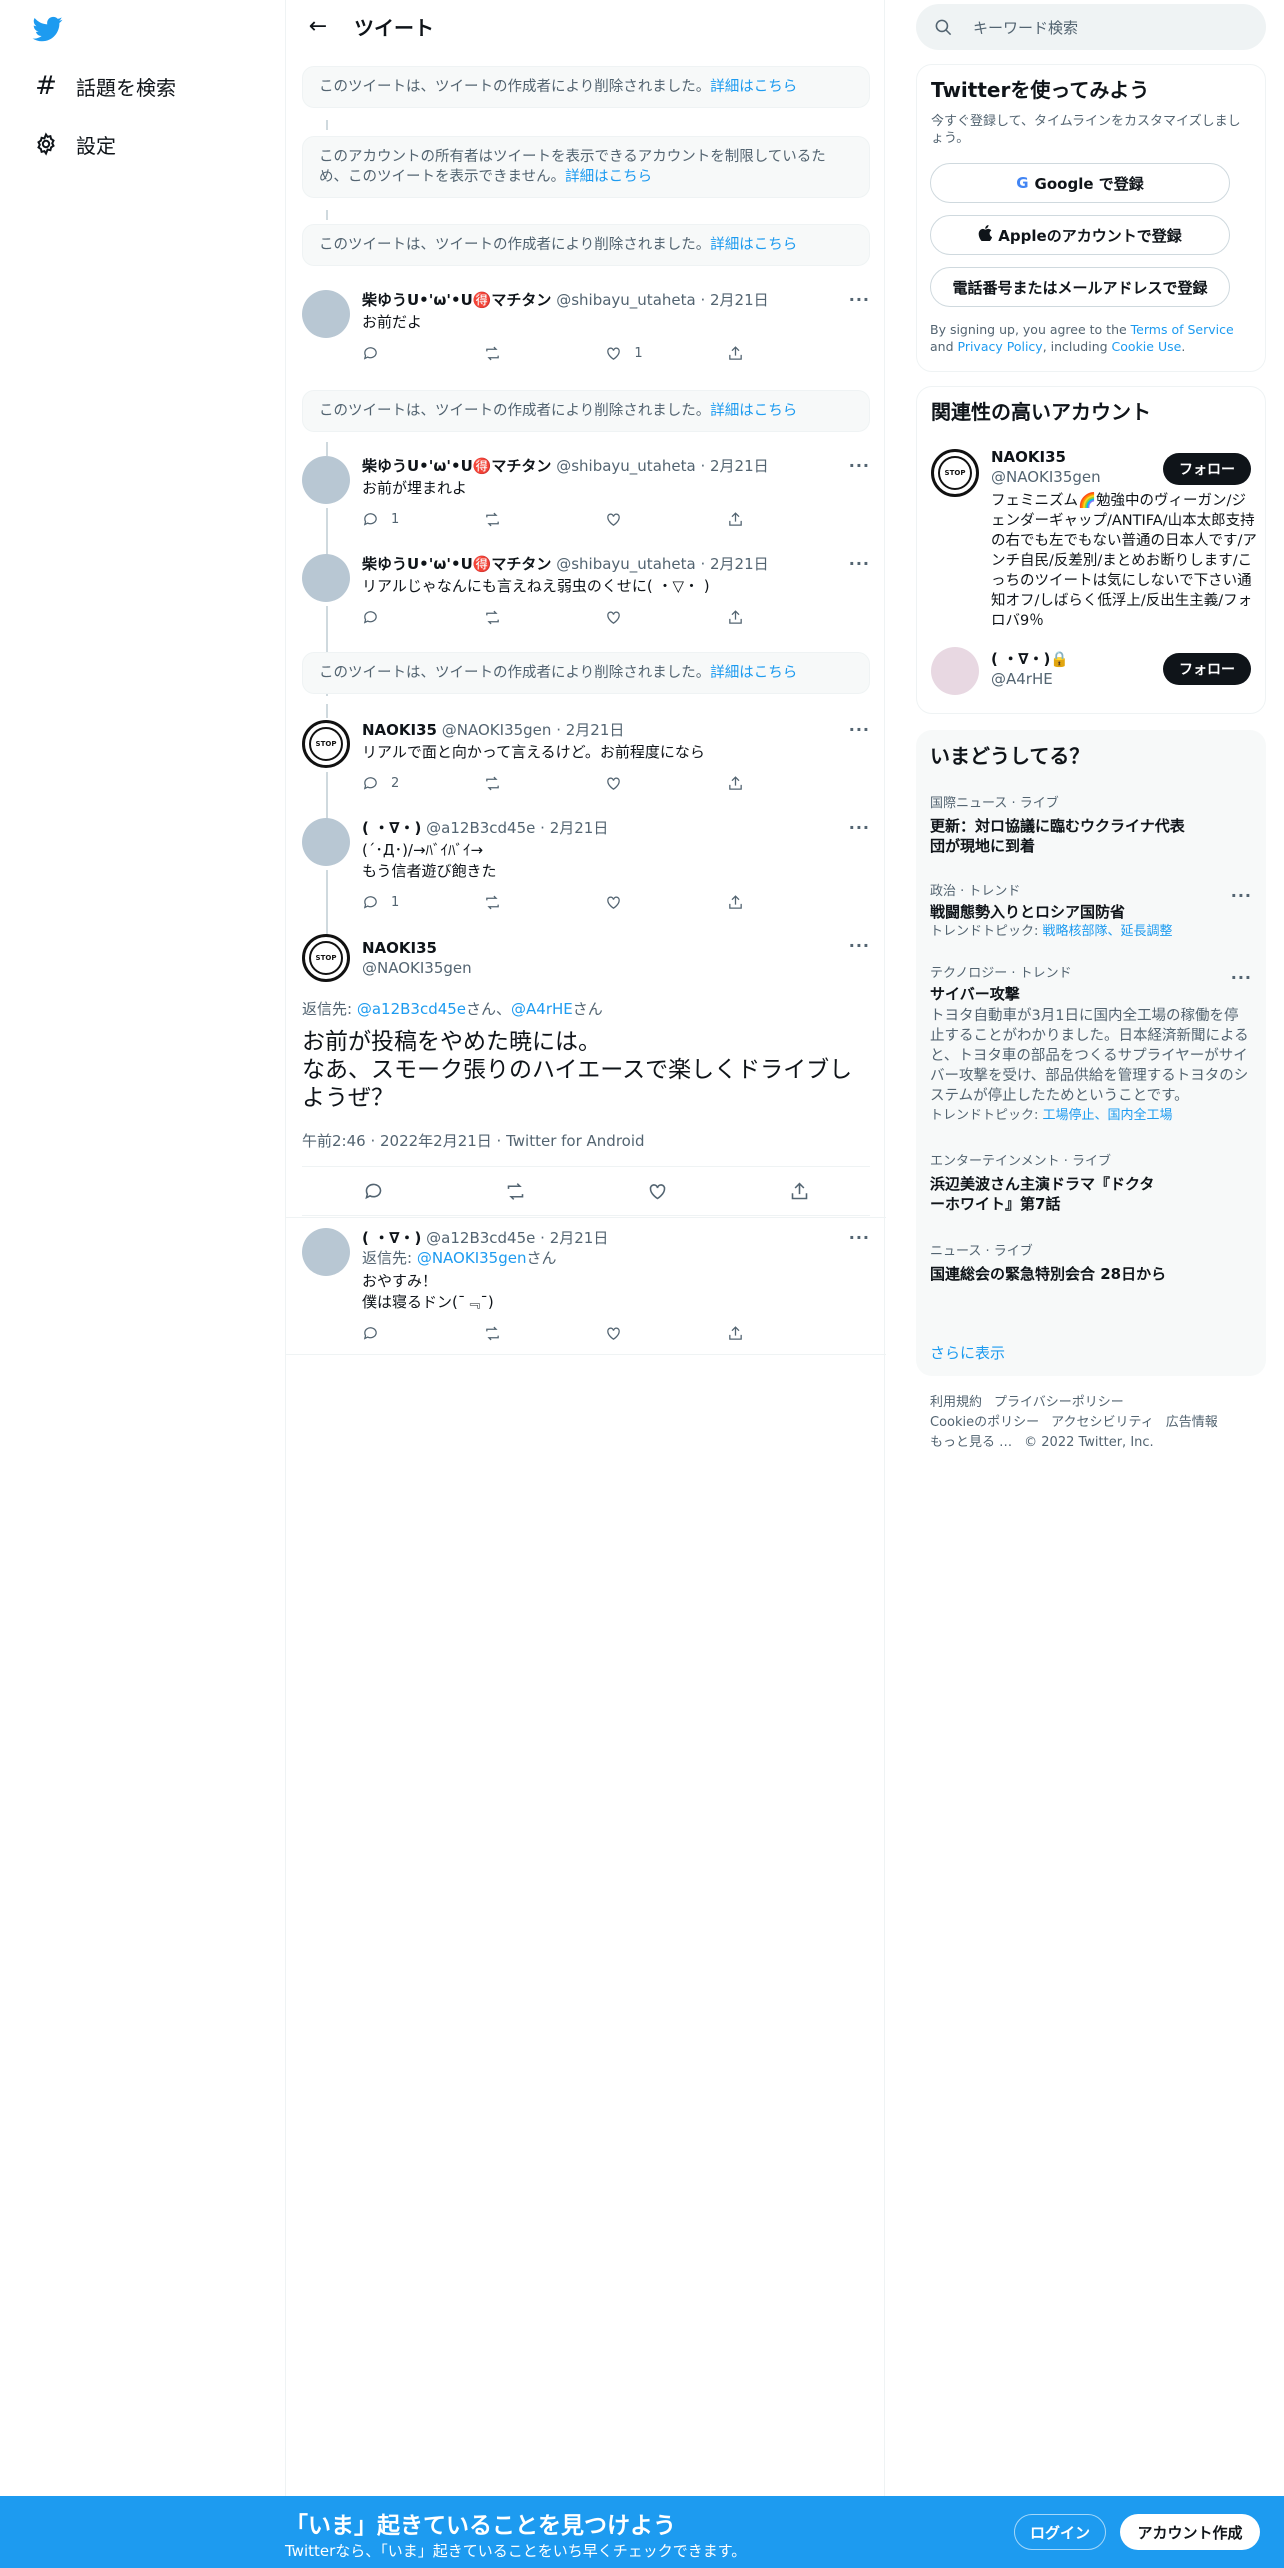 This screenshot has height=2568, width=1284. I want to click on footer-terms-link: 利用規約, so click(956, 1402).